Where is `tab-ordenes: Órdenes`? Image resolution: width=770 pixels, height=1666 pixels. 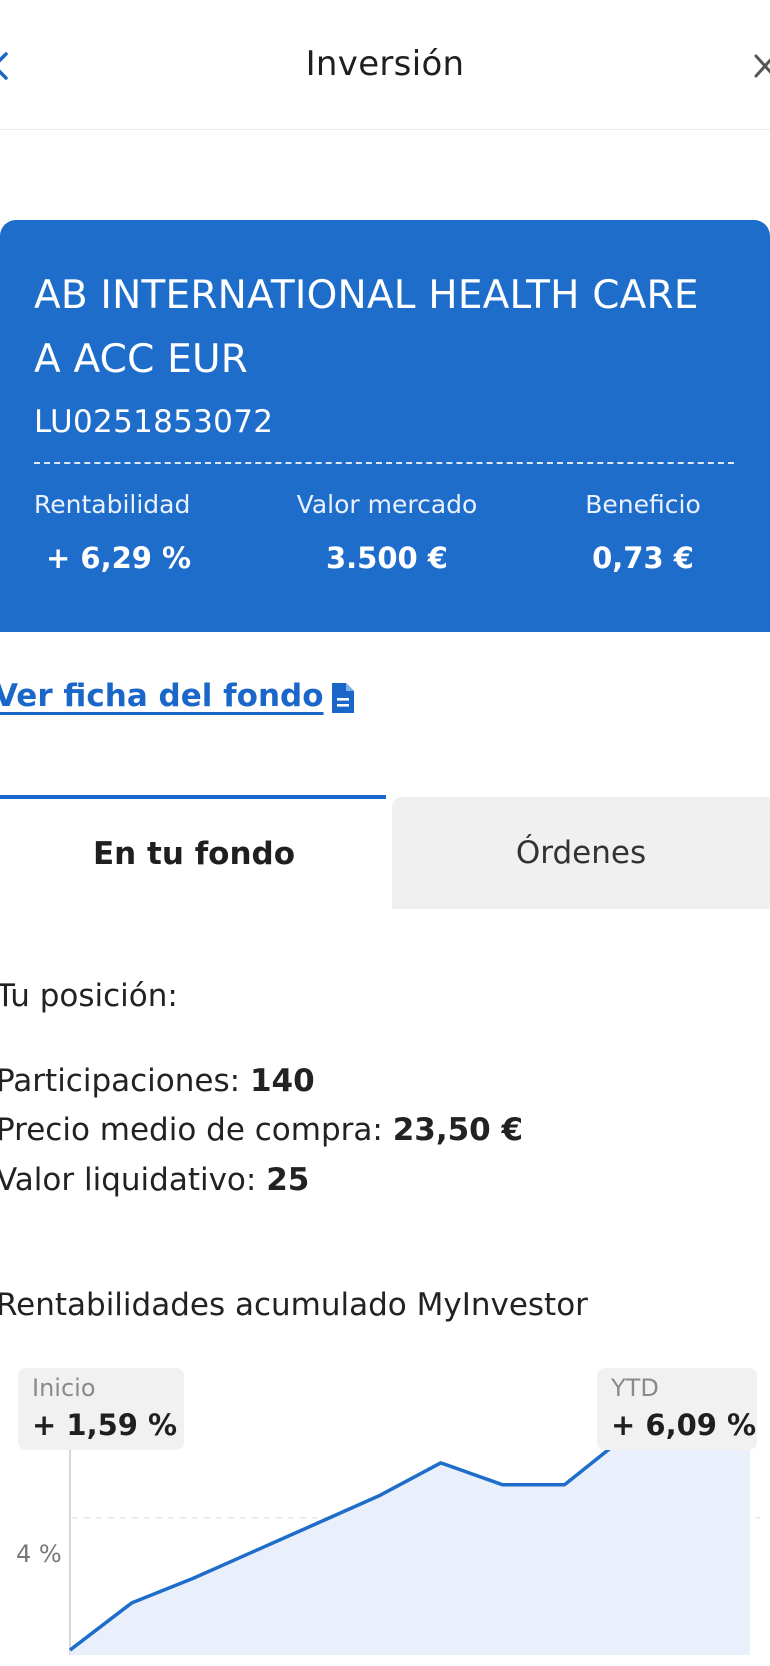 tab-ordenes: Órdenes is located at coordinates (581, 853).